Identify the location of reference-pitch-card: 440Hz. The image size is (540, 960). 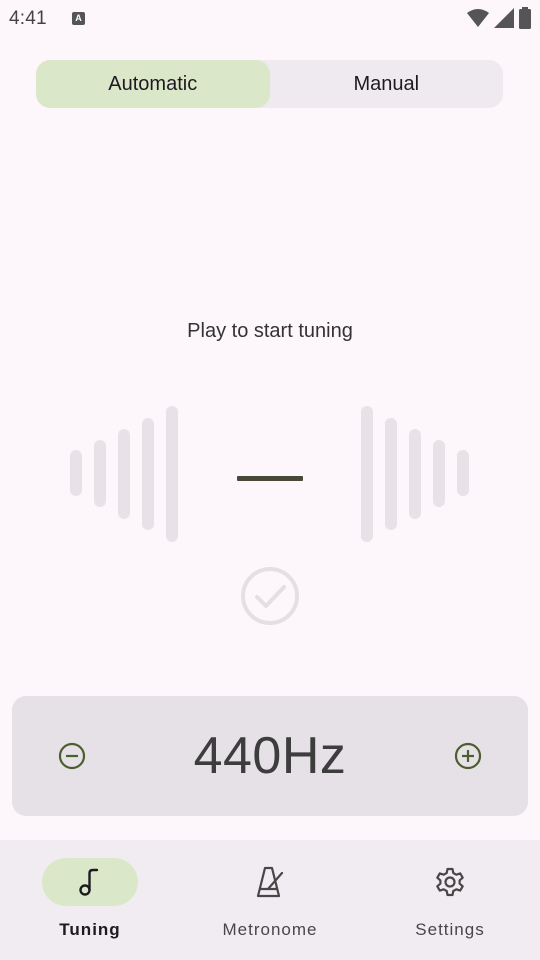
(270, 756).